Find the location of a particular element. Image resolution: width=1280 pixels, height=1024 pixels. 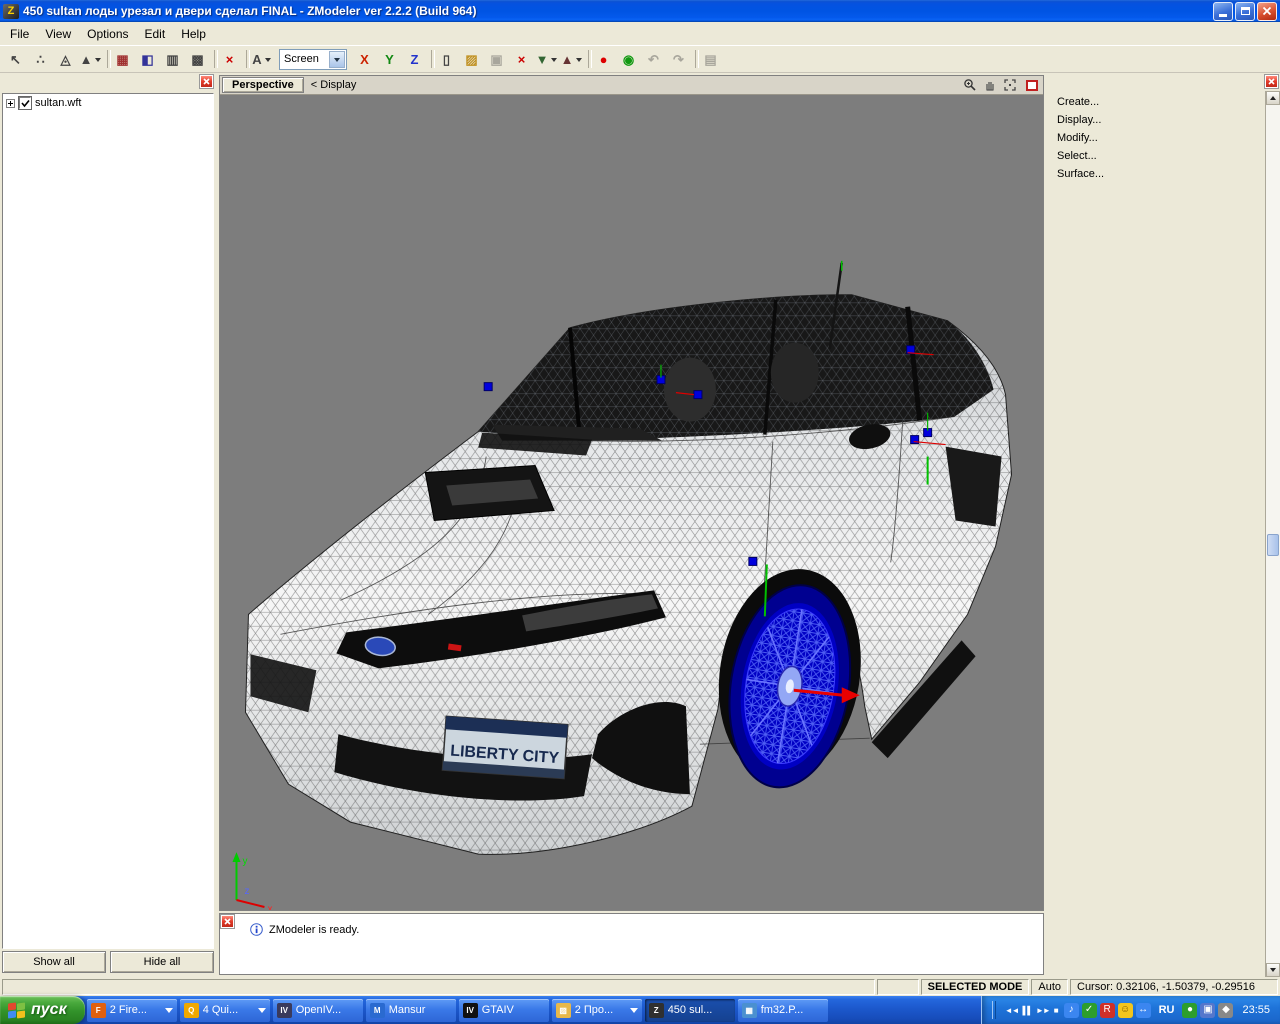

show-all-button: Show all is located at coordinates (54, 962).